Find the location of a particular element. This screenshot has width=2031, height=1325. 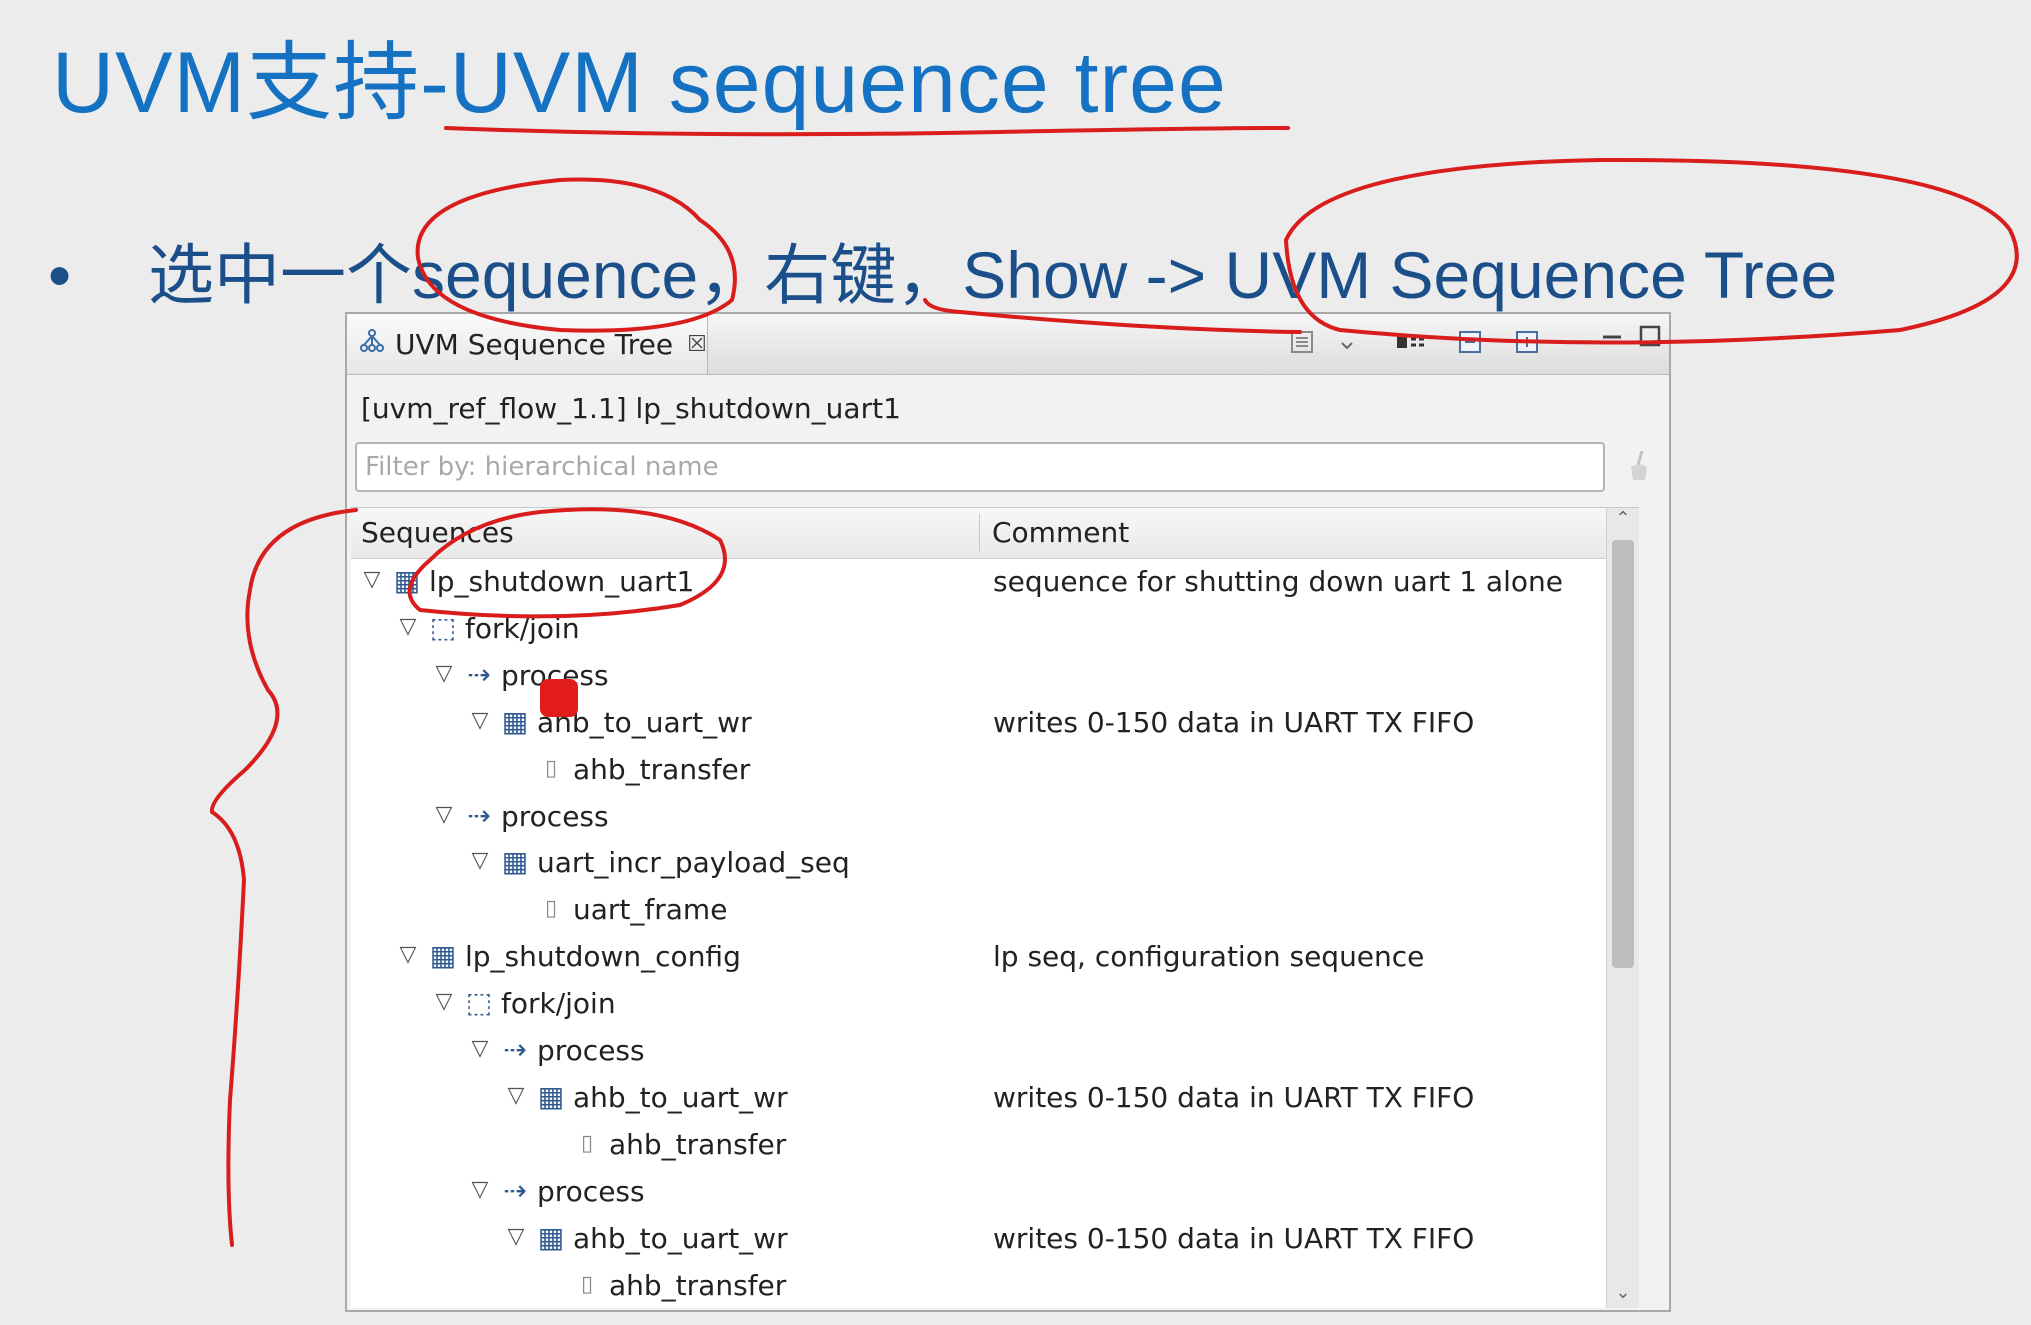

tree-row-label: uart_incr_payload_seq is located at coordinates (693, 863).